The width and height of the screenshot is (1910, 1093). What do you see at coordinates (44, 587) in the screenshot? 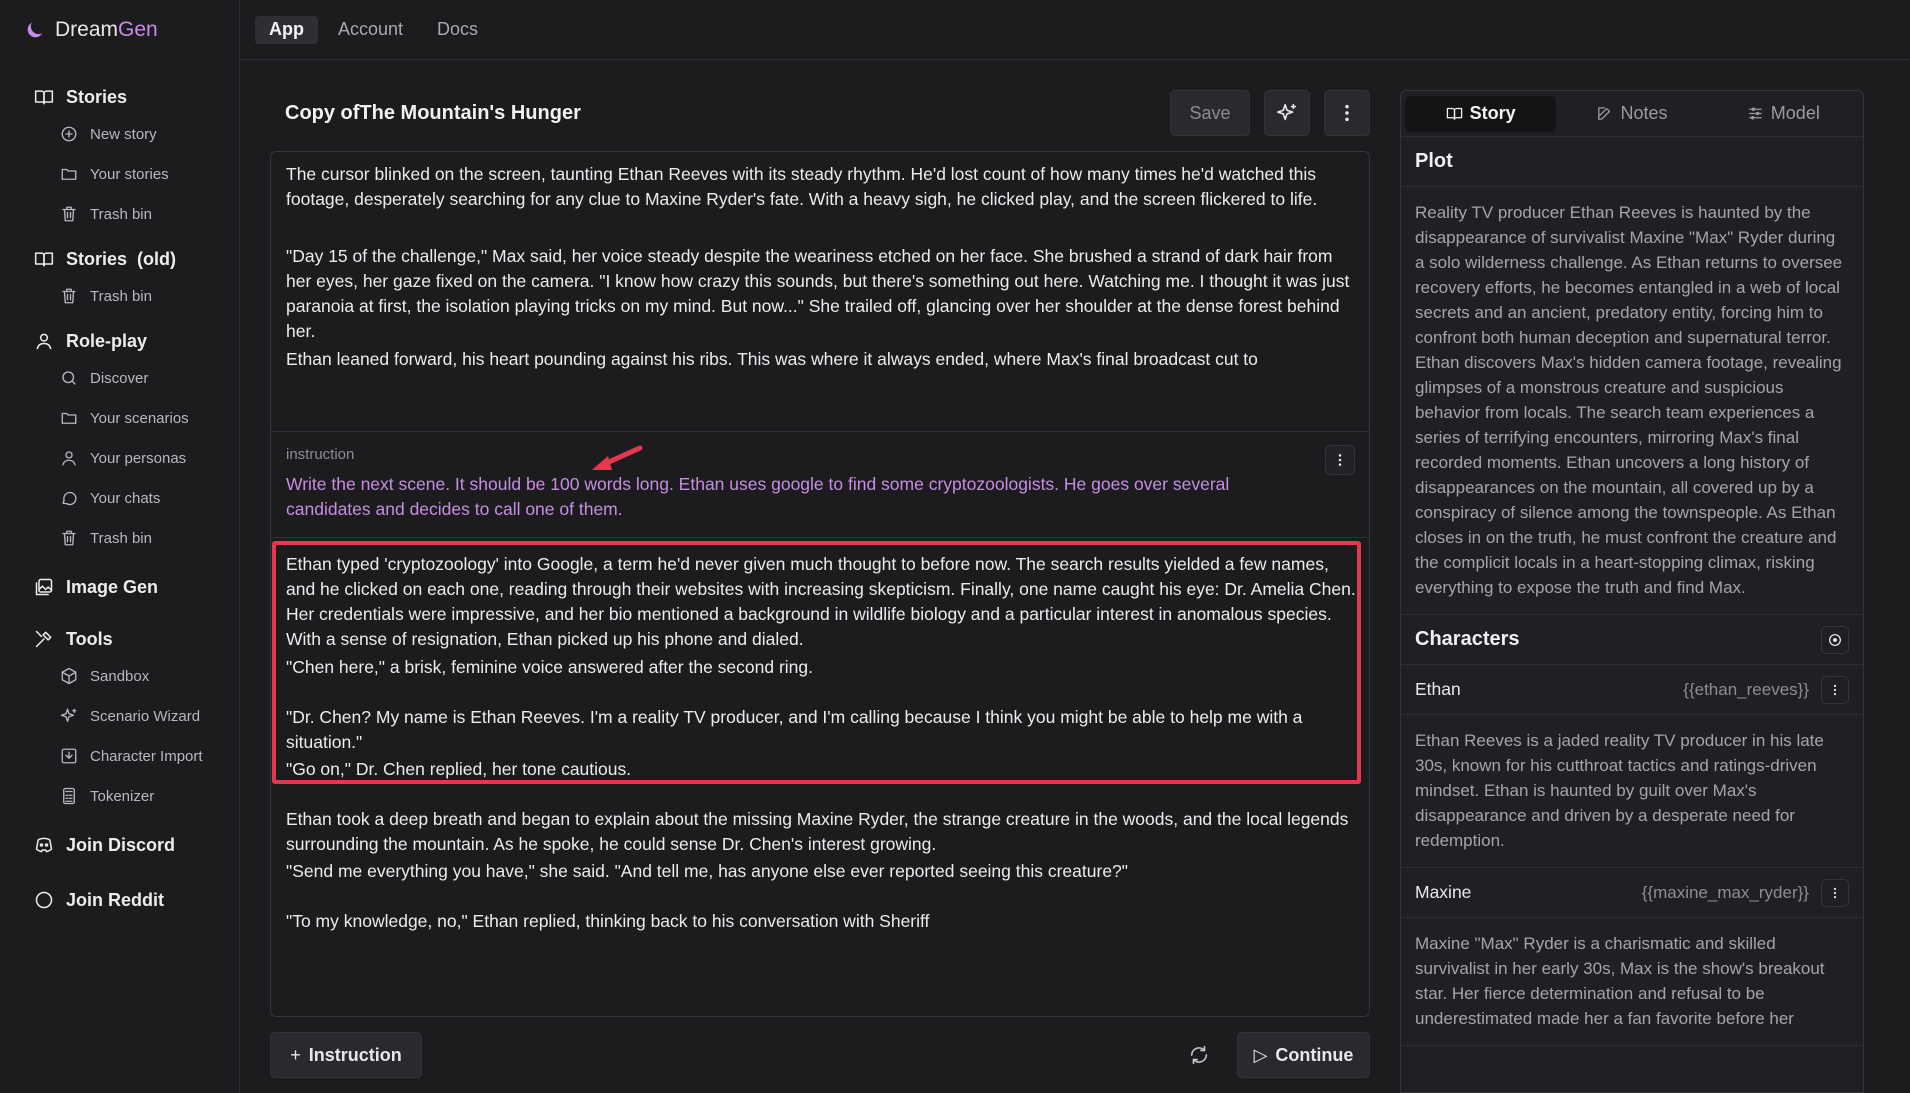
I see `images-icon` at bounding box center [44, 587].